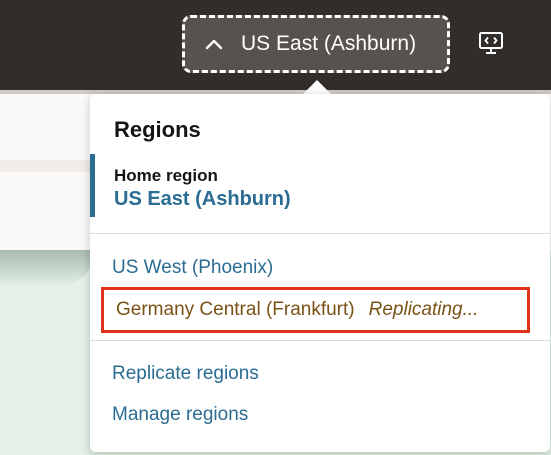 The image size is (551, 455). What do you see at coordinates (185, 374) in the screenshot?
I see `replicate-regions-link: Replicate regions` at bounding box center [185, 374].